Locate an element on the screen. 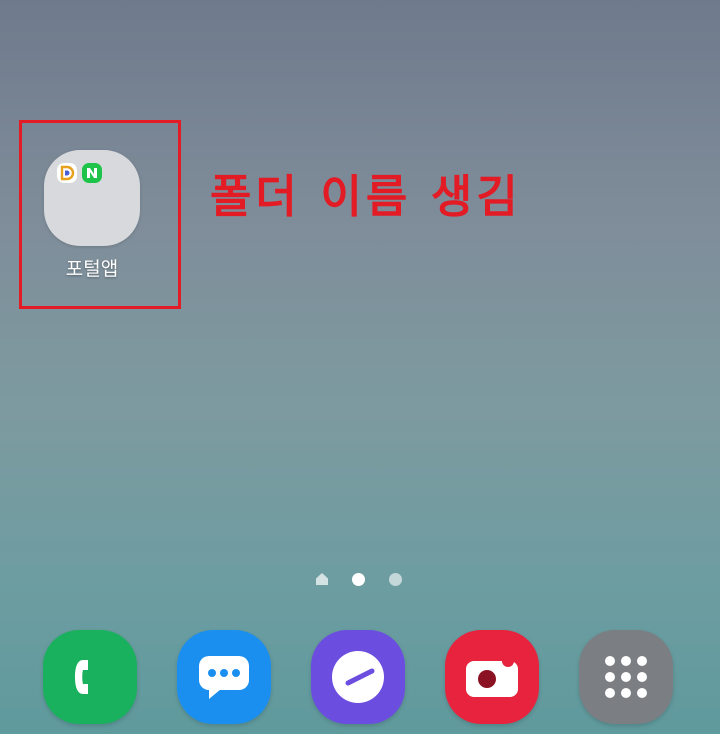 Image resolution: width=720 pixels, height=734 pixels. internet-browser-icon is located at coordinates (358, 677).